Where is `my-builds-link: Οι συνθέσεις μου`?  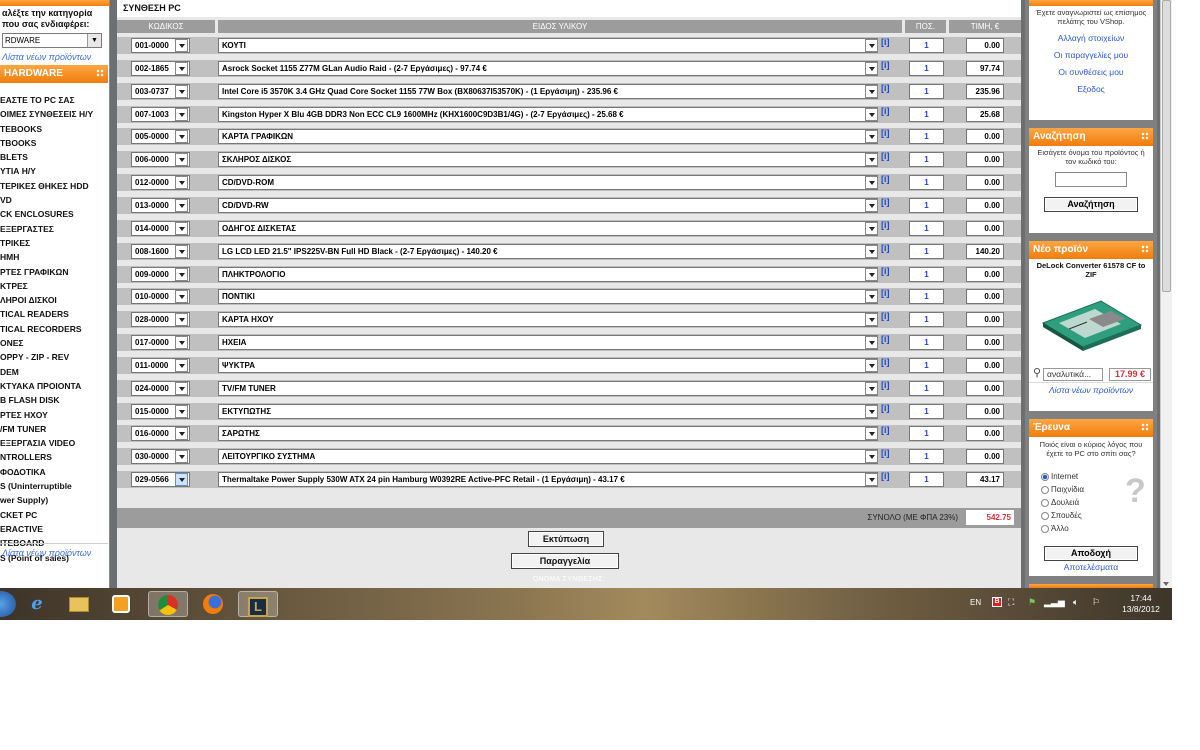 my-builds-link: Οι συνθέσεις μου is located at coordinates (1091, 72).